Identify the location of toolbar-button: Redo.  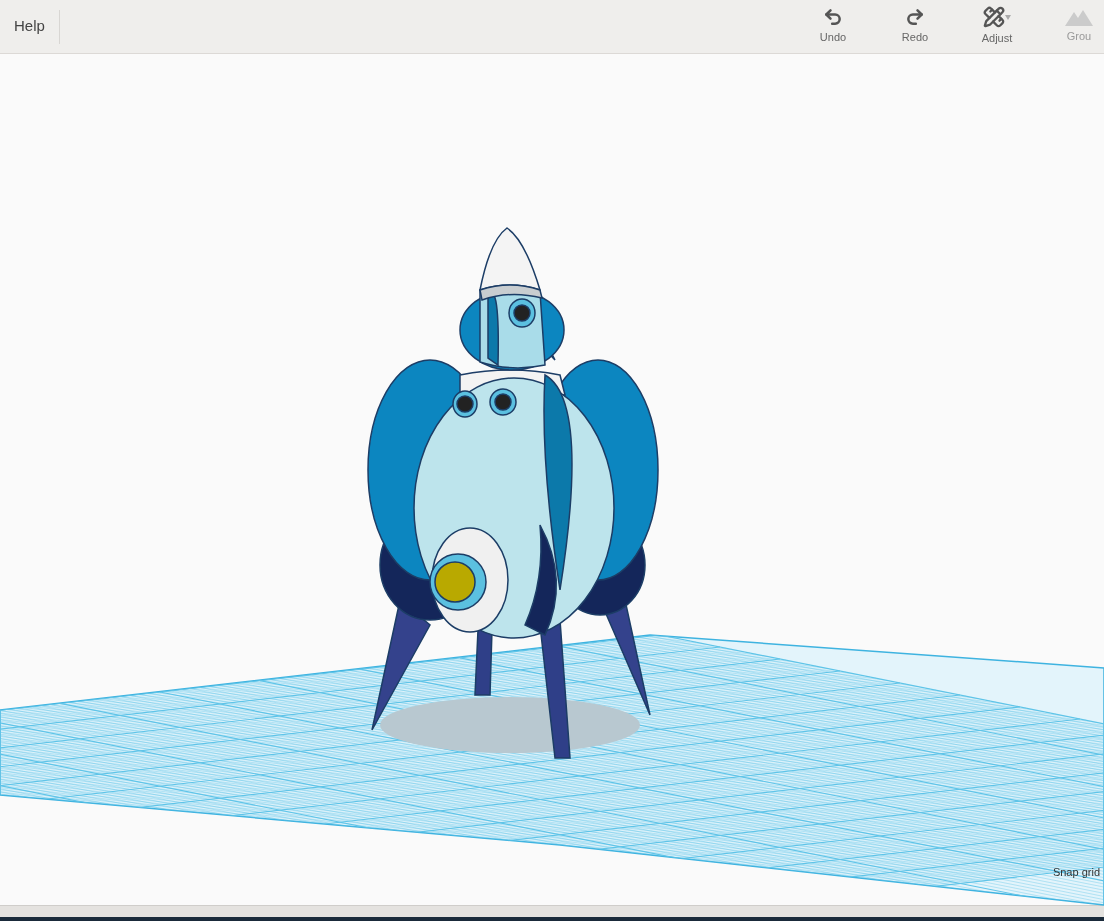
(915, 26).